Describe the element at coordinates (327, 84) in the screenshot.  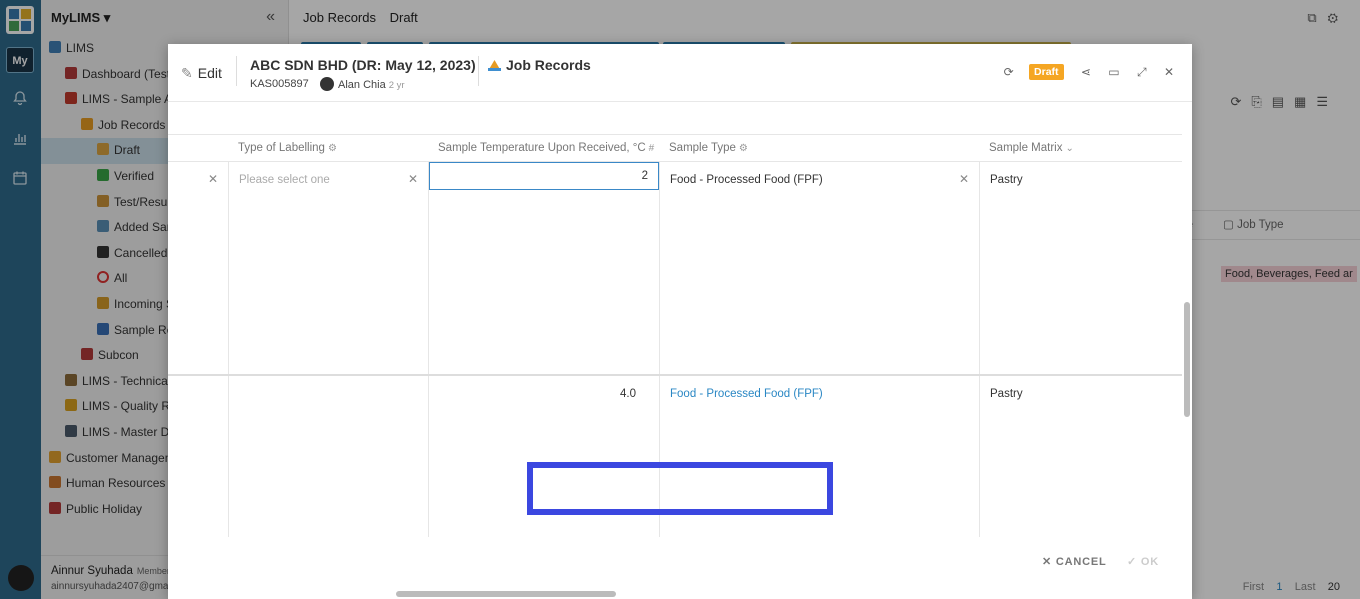
I see `owner-avatar` at that location.